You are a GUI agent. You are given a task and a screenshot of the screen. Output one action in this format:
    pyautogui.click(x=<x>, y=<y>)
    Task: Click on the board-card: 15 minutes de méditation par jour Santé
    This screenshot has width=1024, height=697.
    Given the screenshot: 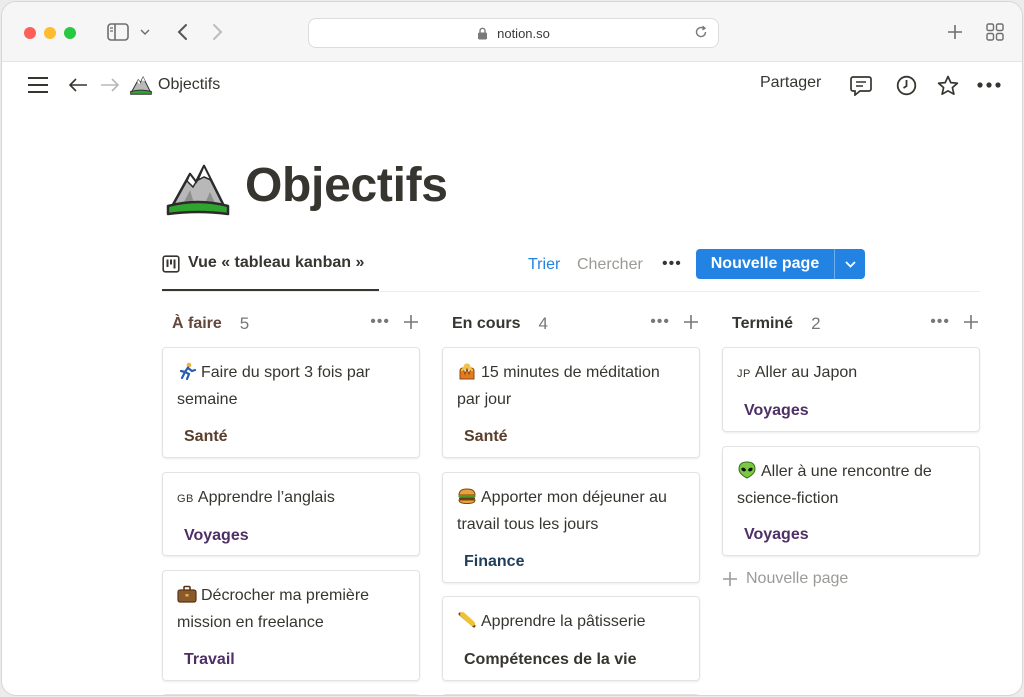 What is the action you would take?
    pyautogui.click(x=571, y=402)
    